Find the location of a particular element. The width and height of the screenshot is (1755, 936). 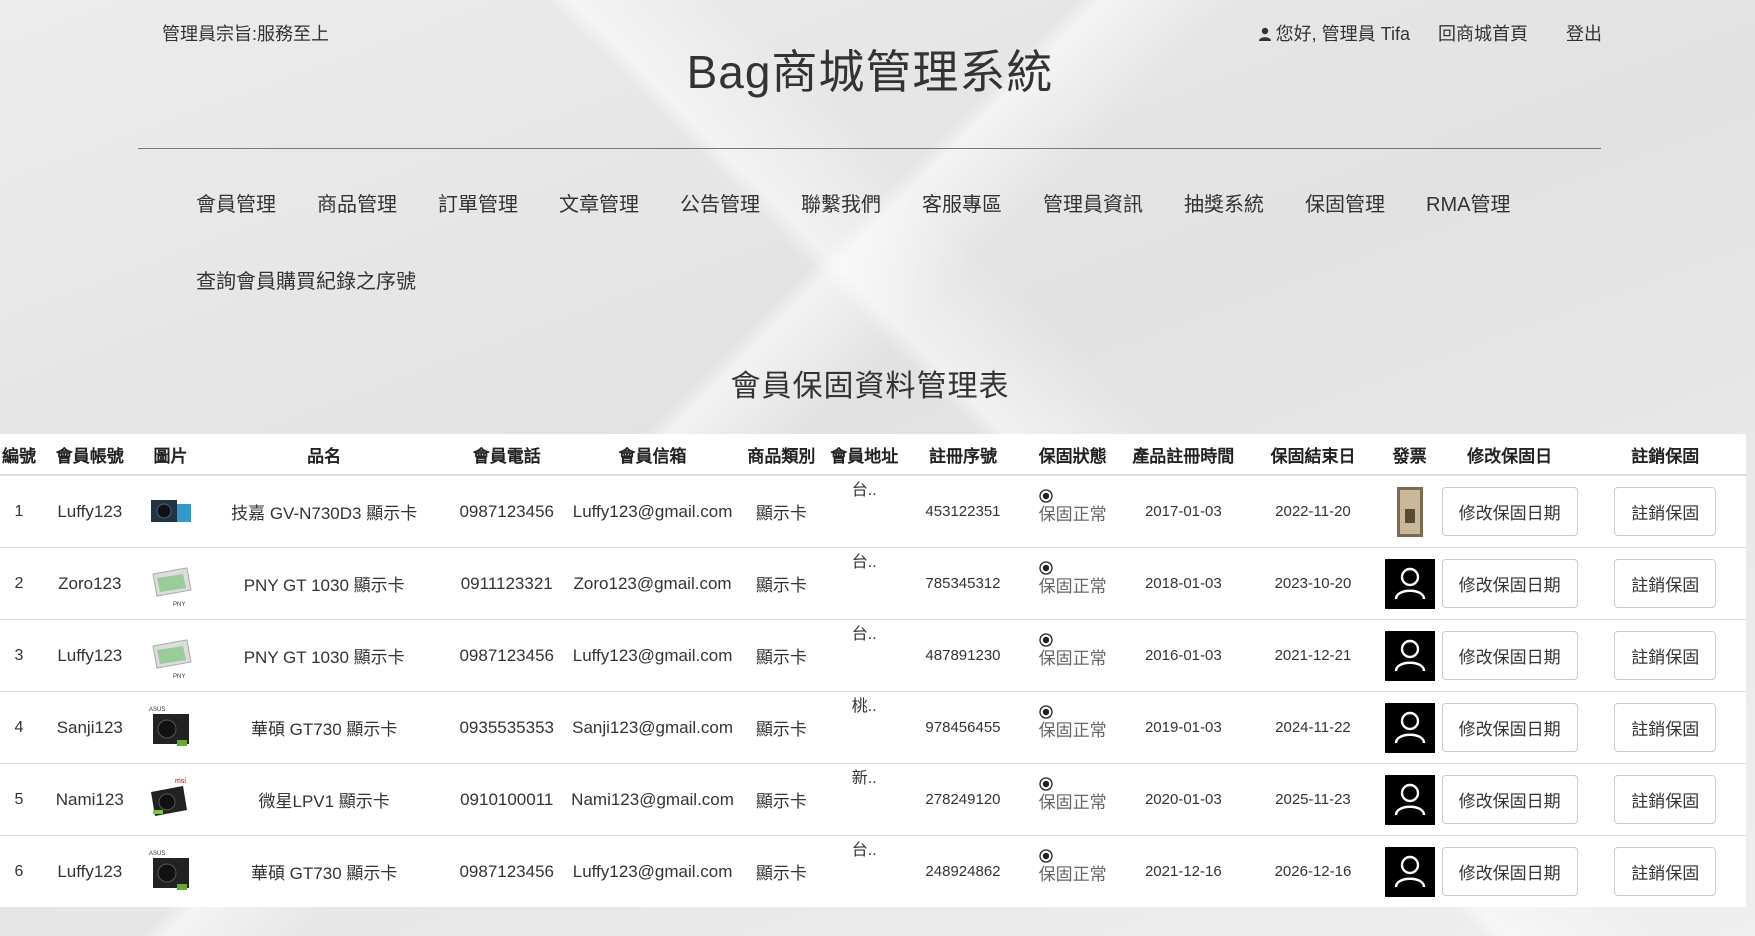

nav-item: 會員管理 is located at coordinates (236, 202).